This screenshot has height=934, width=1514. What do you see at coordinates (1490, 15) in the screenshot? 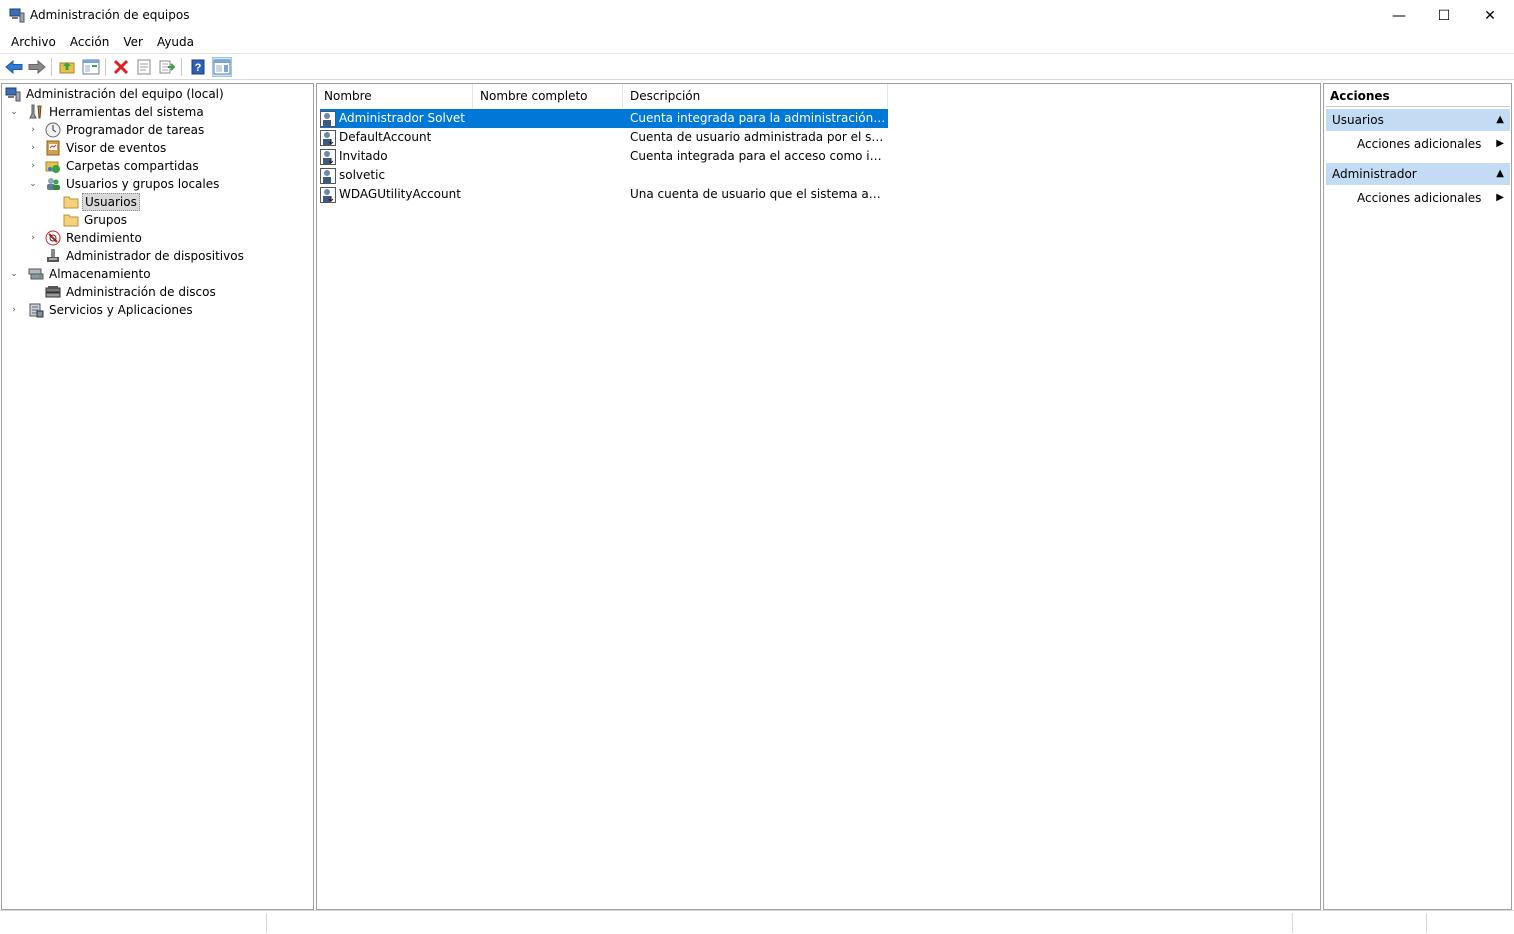
I see `close-button: ✕` at bounding box center [1490, 15].